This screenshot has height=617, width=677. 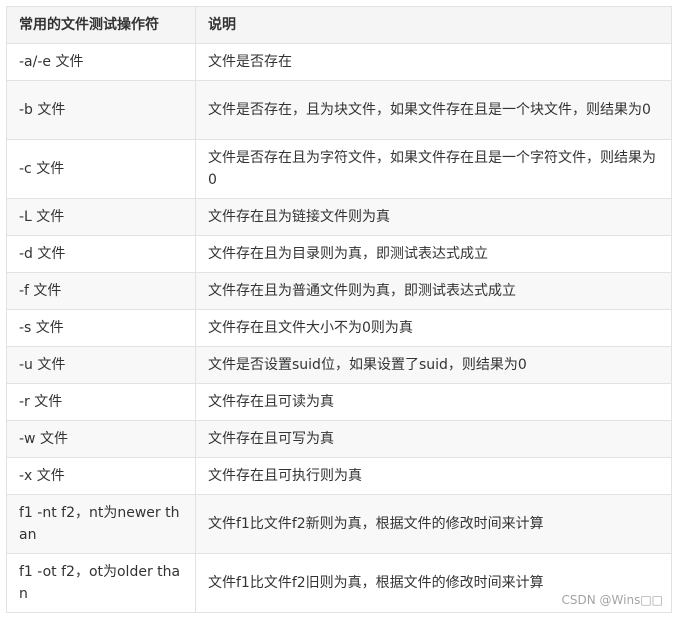 What do you see at coordinates (101, 62) in the screenshot?
I see `operator-cell: -a/-e 文件` at bounding box center [101, 62].